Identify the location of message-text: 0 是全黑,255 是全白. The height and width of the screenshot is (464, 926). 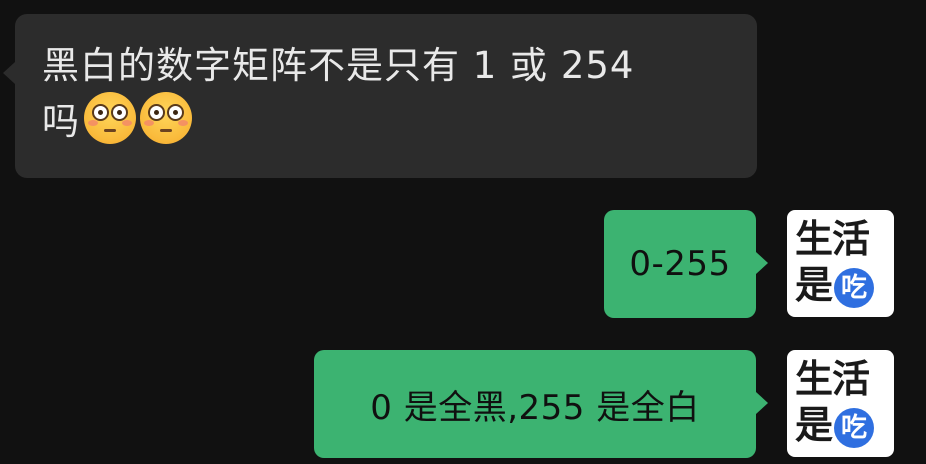
(535, 407).